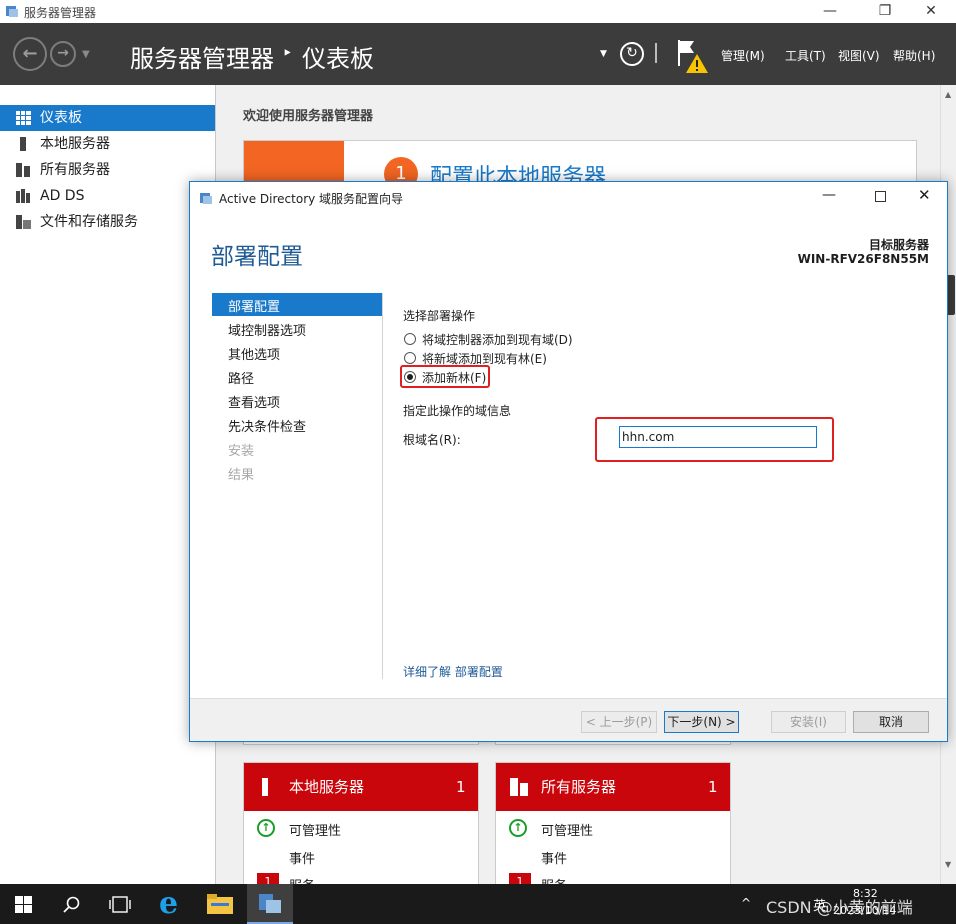  I want to click on dialog-minimize-button: —, so click(829, 195).